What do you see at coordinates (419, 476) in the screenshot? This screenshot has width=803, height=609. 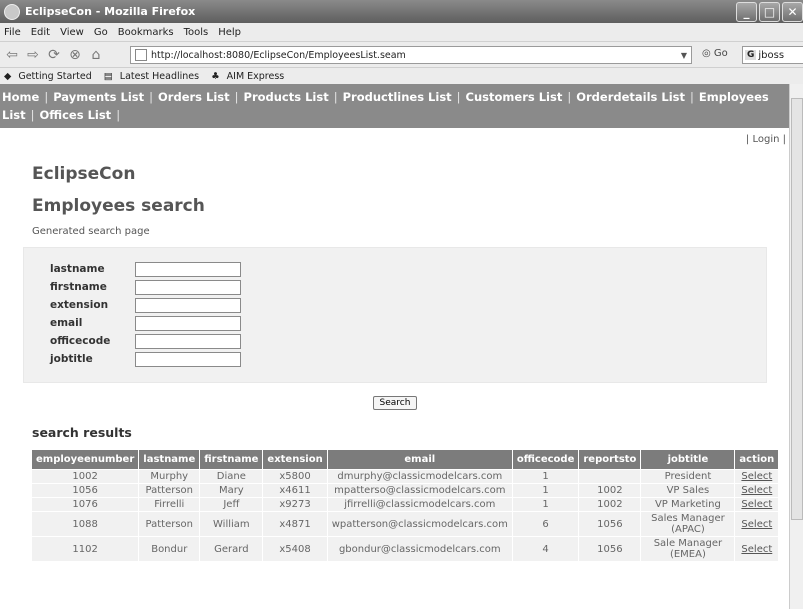 I see `cell-email: dmurphy@classicmodelcars.com` at bounding box center [419, 476].